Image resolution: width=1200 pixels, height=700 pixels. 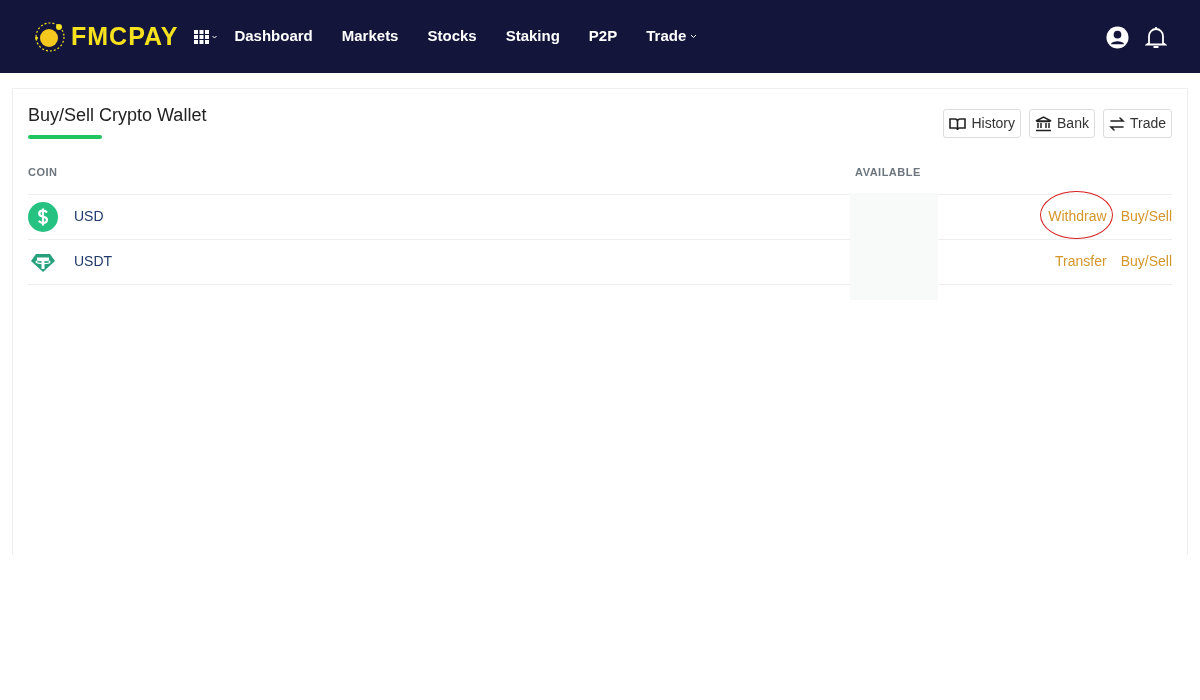 I want to click on nav-link: Staking, so click(x=532, y=36).